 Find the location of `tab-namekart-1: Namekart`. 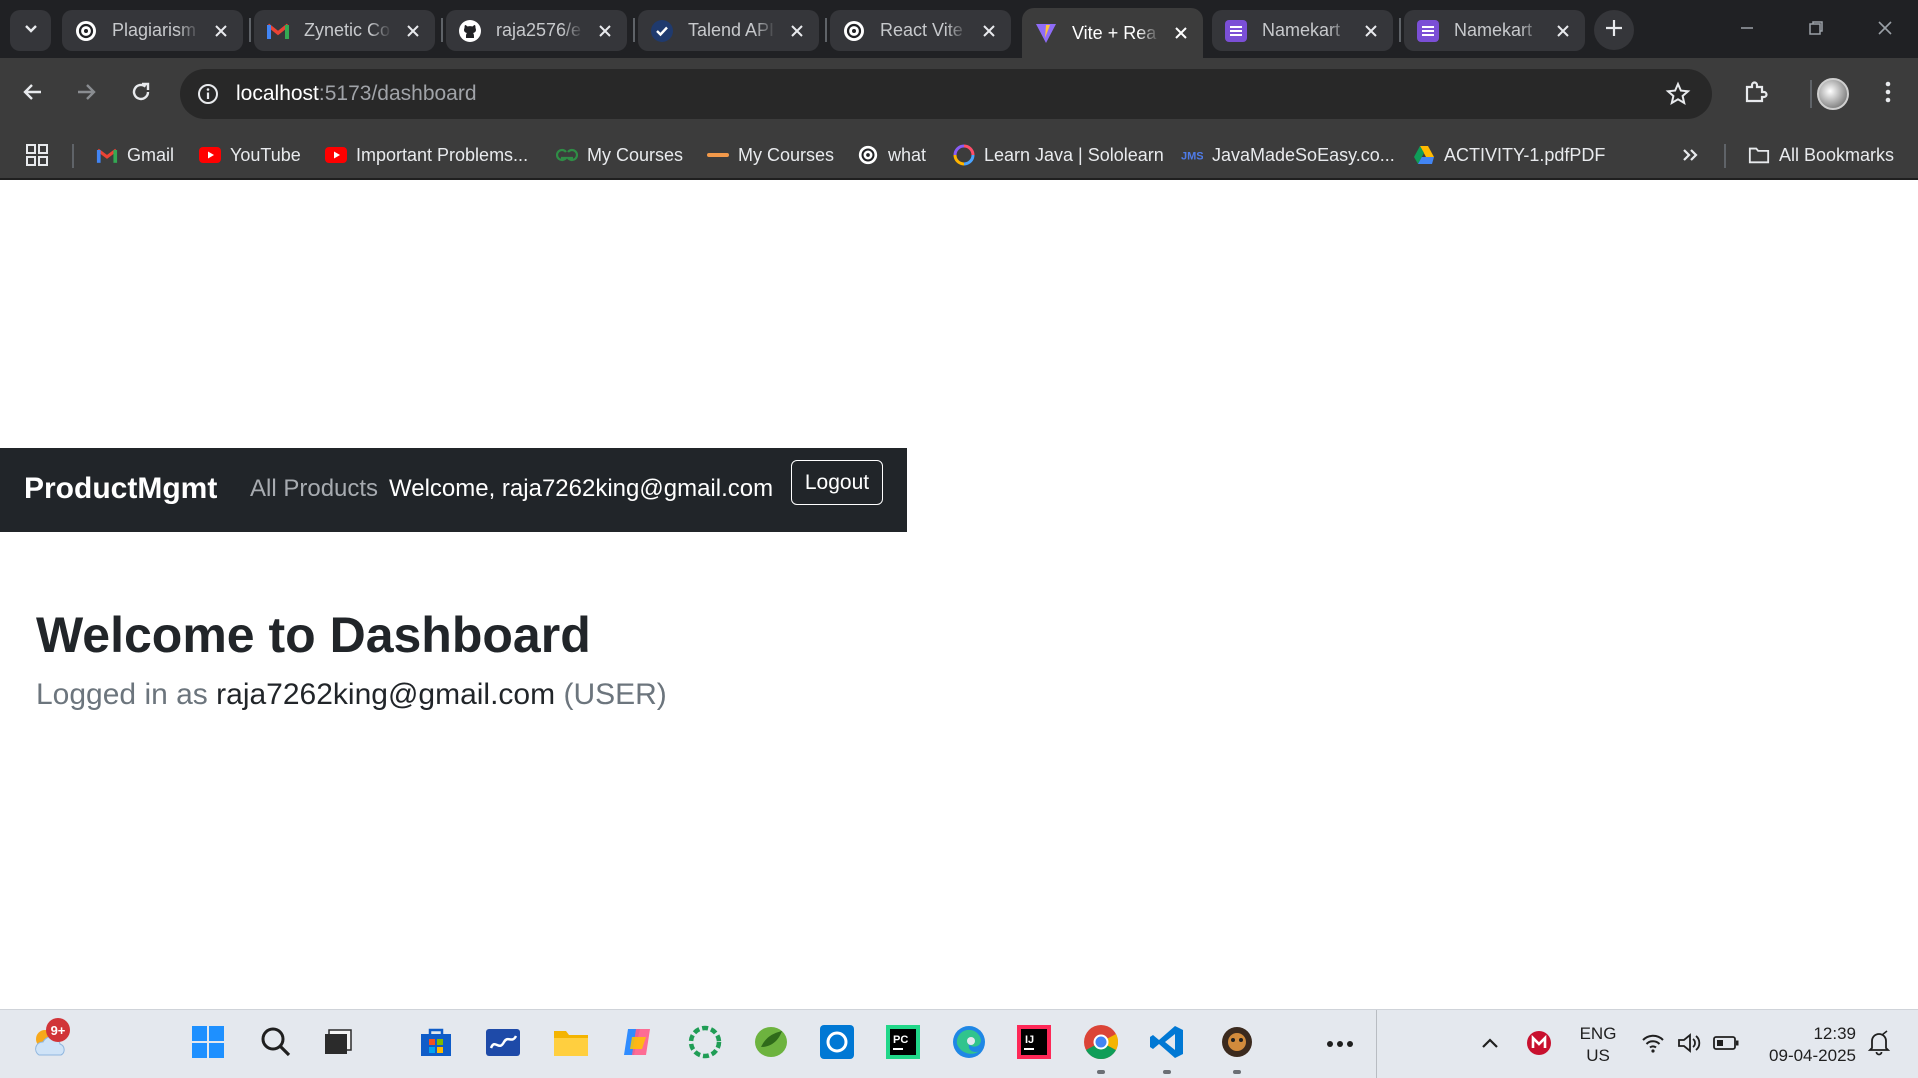

tab-namekart-1: Namekart is located at coordinates (1302, 30).